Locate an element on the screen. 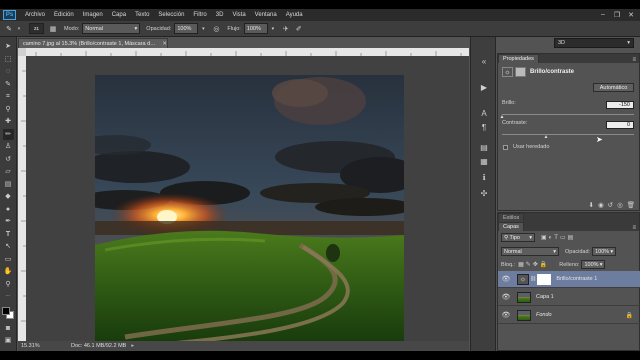 This screenshot has height=360, width=640. zoom-tool-icon: ⚲ is located at coordinates (8, 284).